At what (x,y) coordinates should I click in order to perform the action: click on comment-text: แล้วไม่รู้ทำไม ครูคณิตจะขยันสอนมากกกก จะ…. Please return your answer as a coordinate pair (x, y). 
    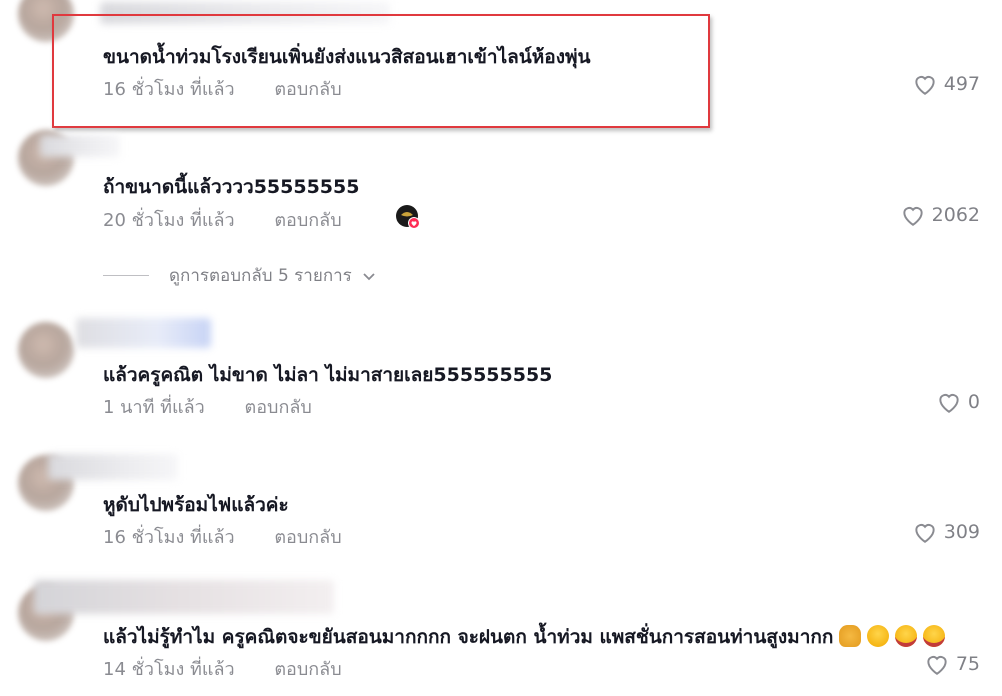
    Looking at the image, I should click on (524, 637).